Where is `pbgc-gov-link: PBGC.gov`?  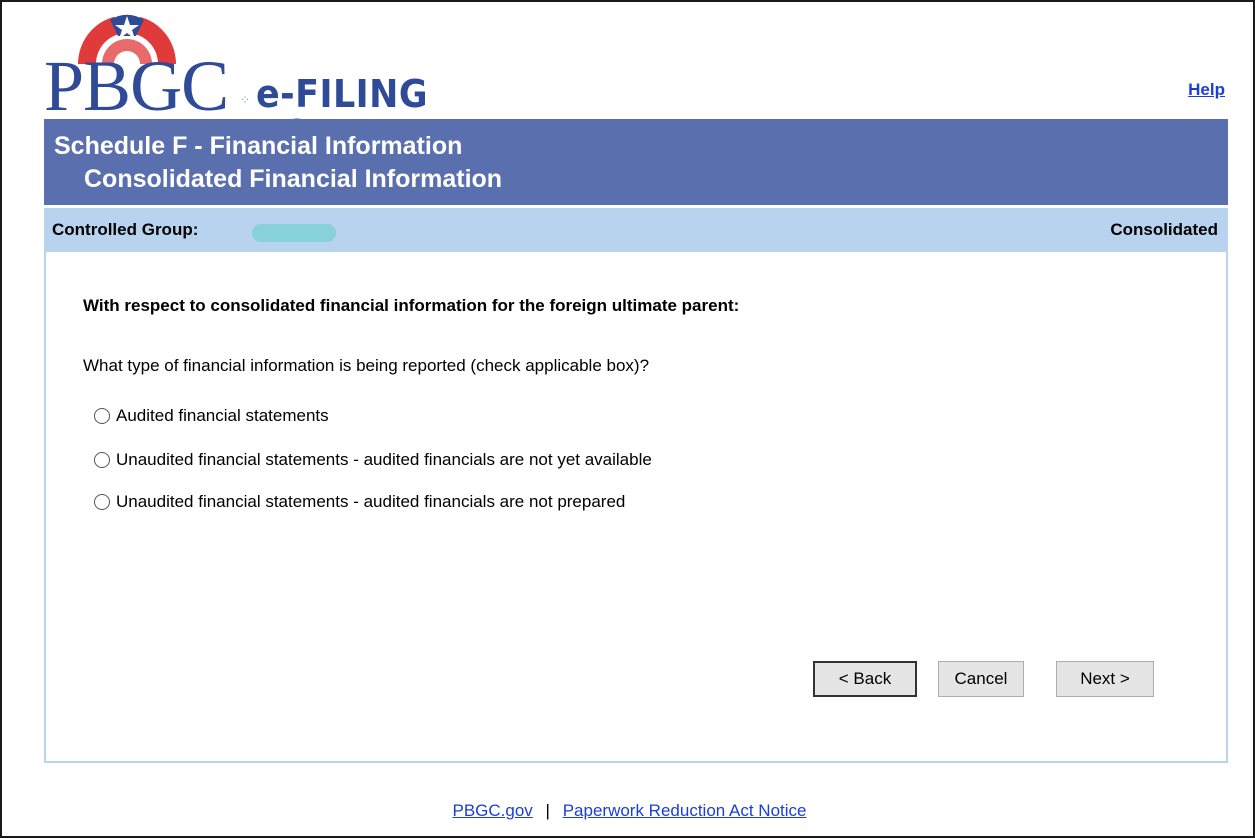 pbgc-gov-link: PBGC.gov is located at coordinates (493, 810).